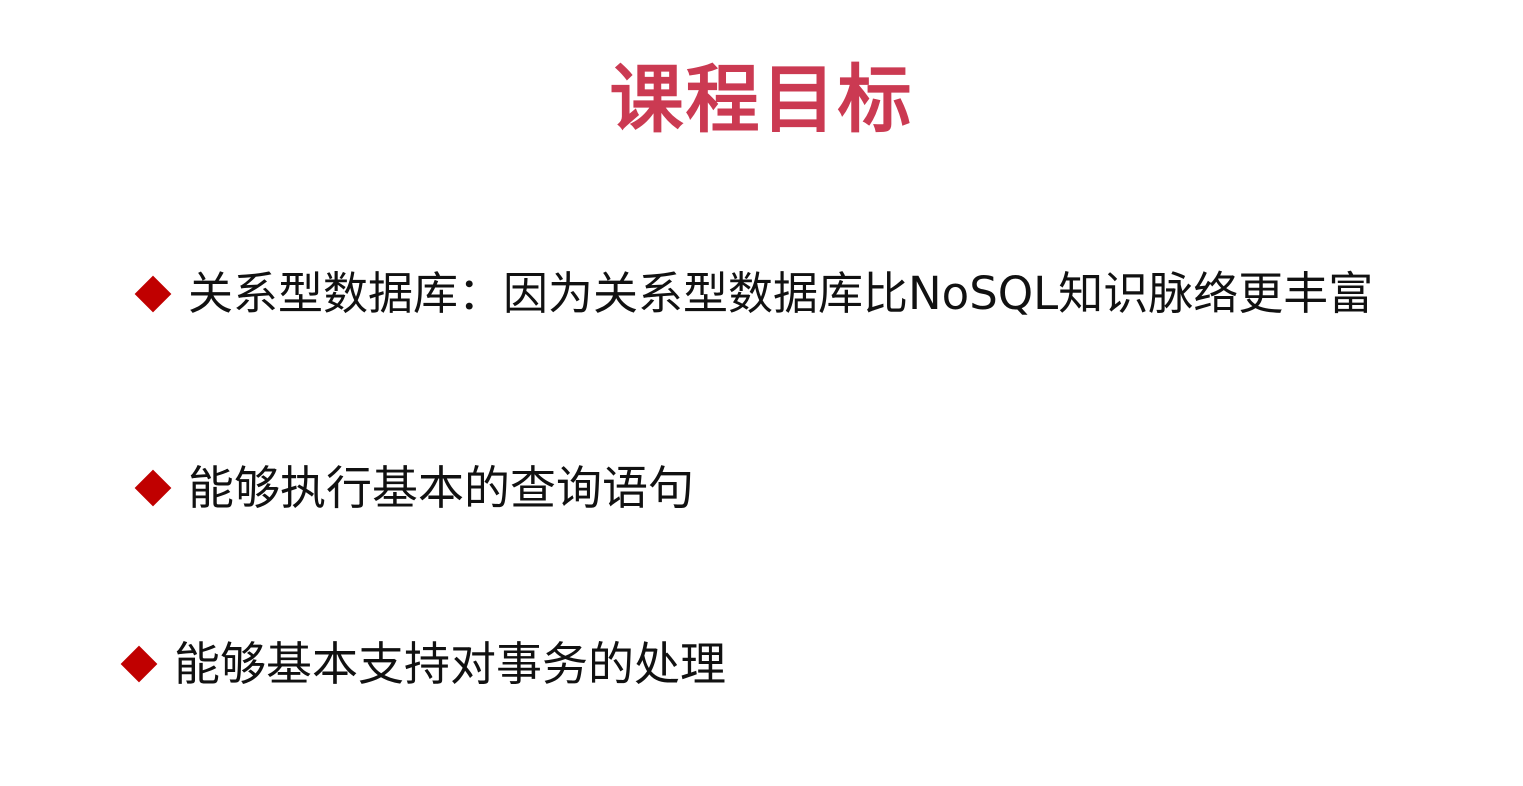 The image size is (1523, 786). Describe the element at coordinates (450, 664) in the screenshot. I see `bullet-text: 能够基本支持对事务的处理` at that location.